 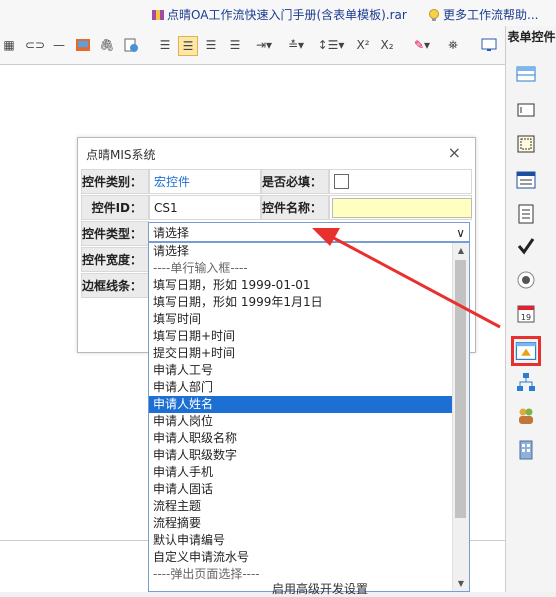 I want to click on row-category: 控件类别： 宏控件 是否必填：, so click(x=276, y=181).